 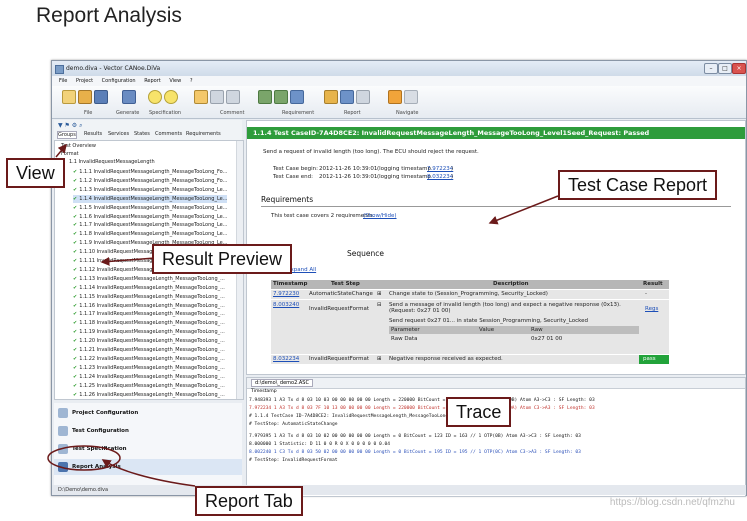 What do you see at coordinates (672, 502) in the screenshot?
I see `watermark: https://blog.csdn.net/qfmzhu` at bounding box center [672, 502].